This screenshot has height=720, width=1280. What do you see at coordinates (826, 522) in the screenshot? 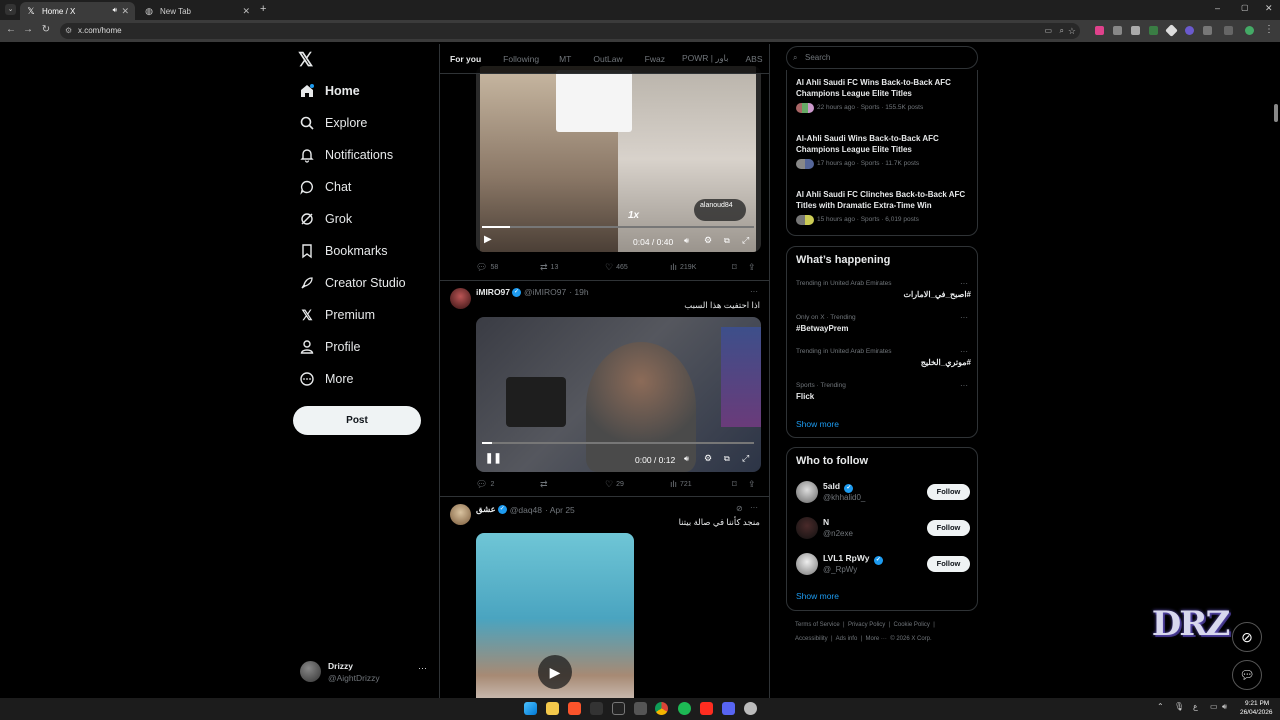
I see `follow-name: N` at bounding box center [826, 522].